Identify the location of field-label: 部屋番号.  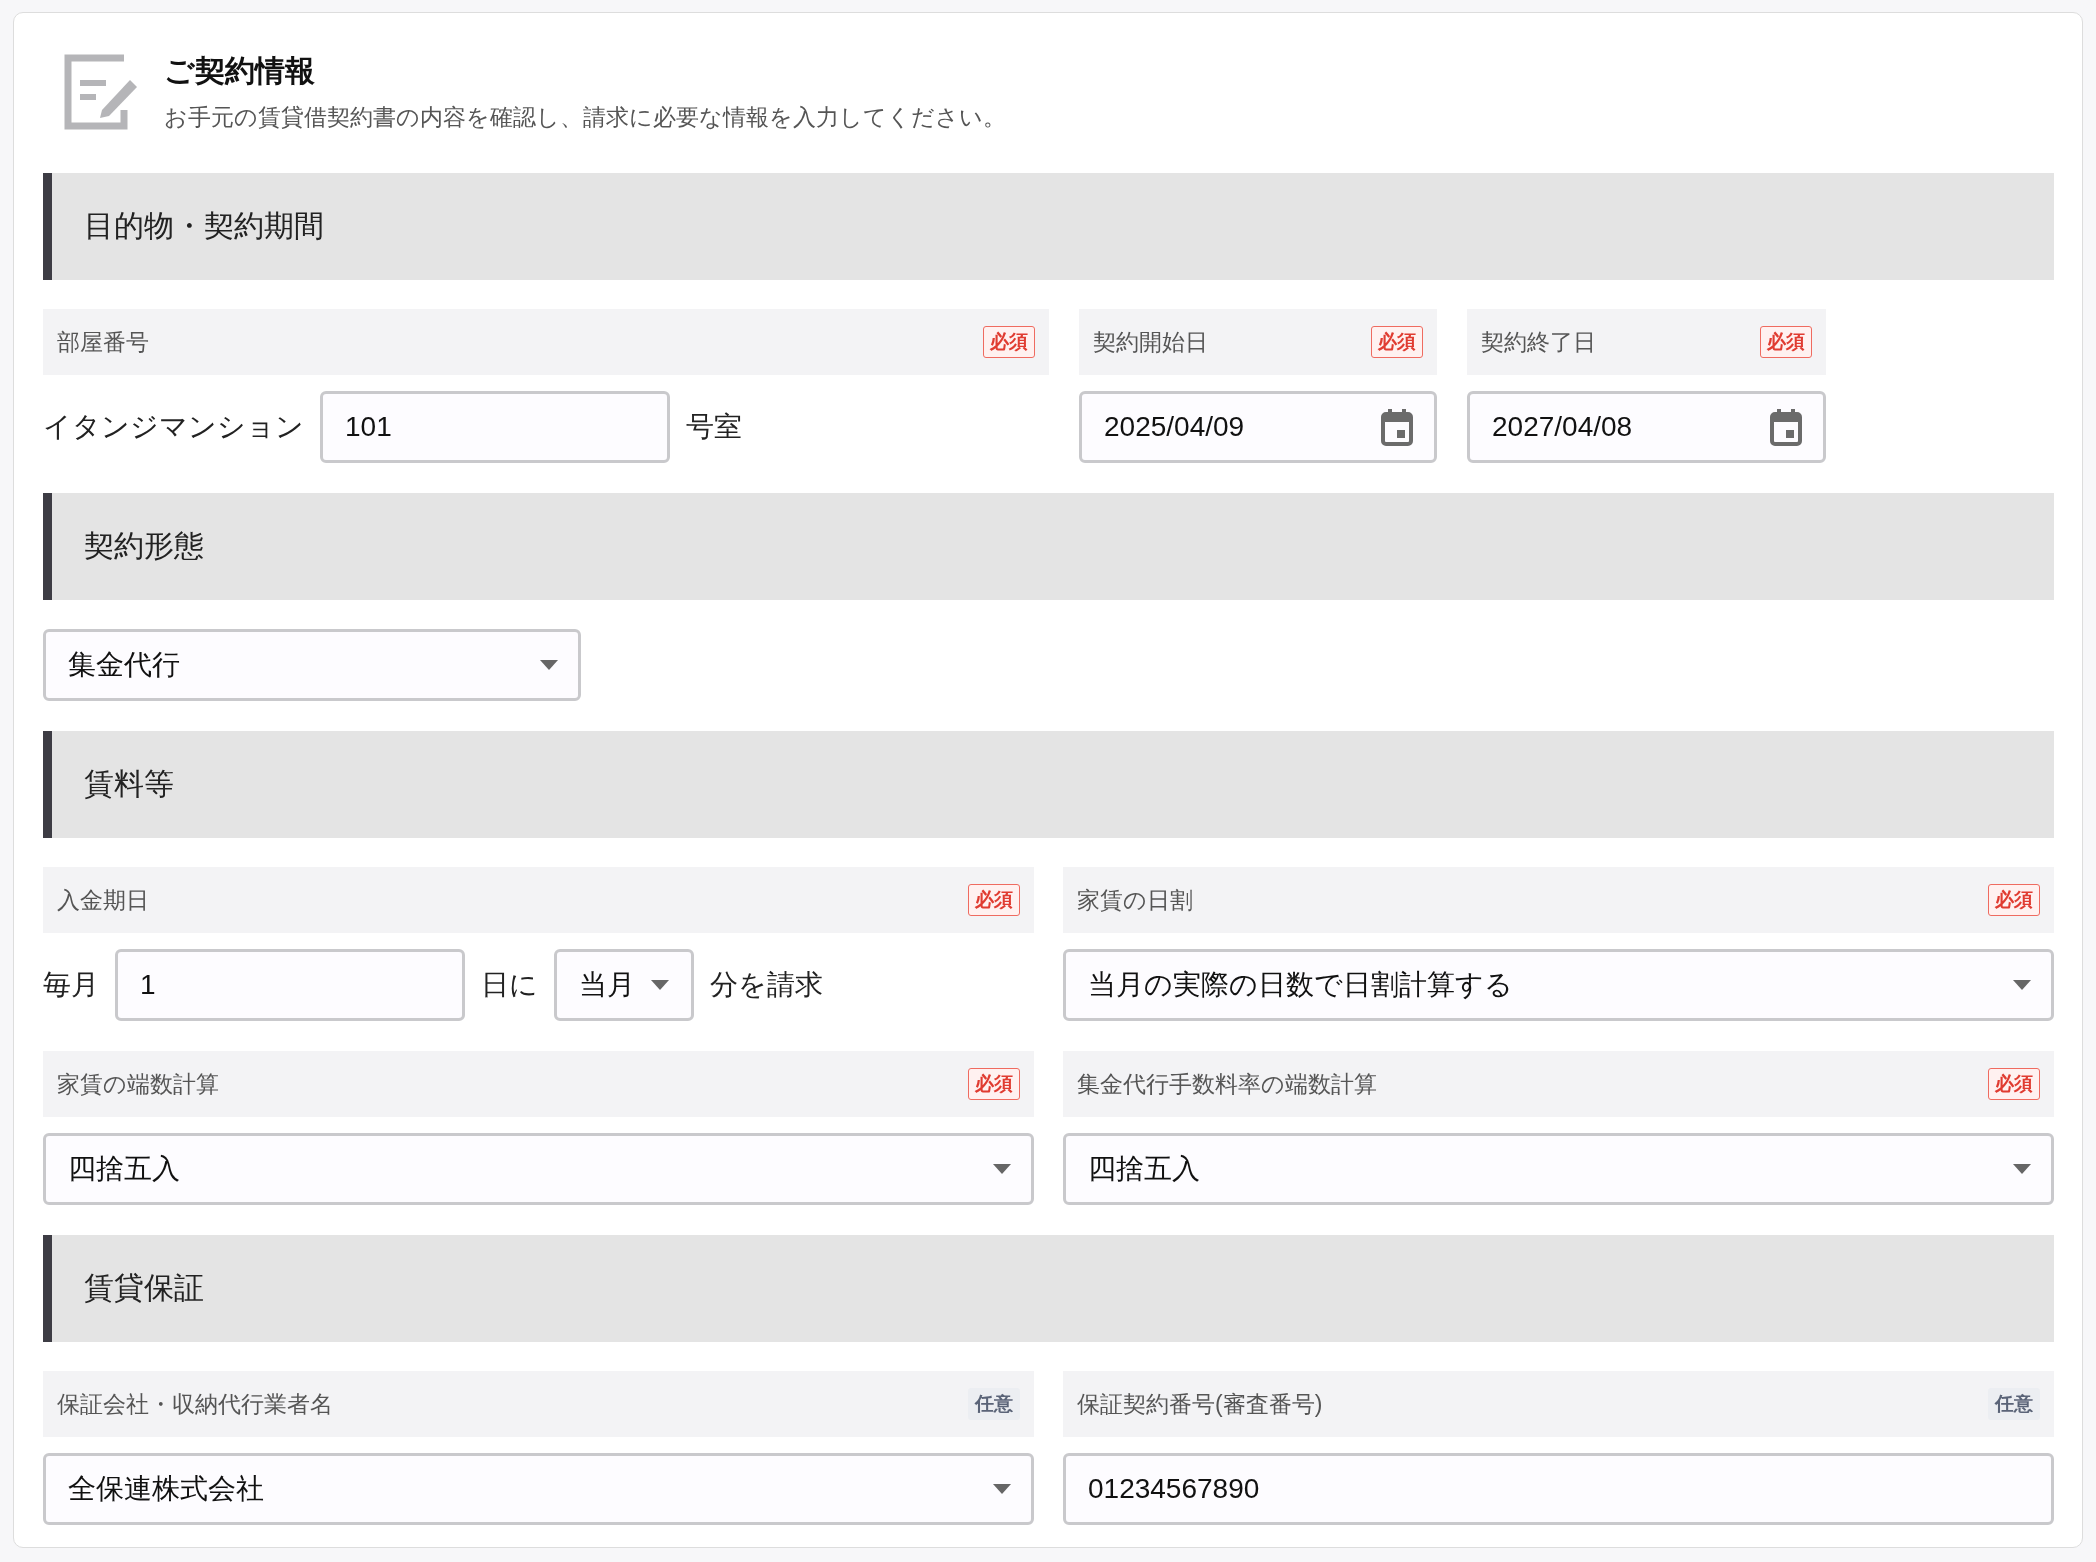
(103, 342).